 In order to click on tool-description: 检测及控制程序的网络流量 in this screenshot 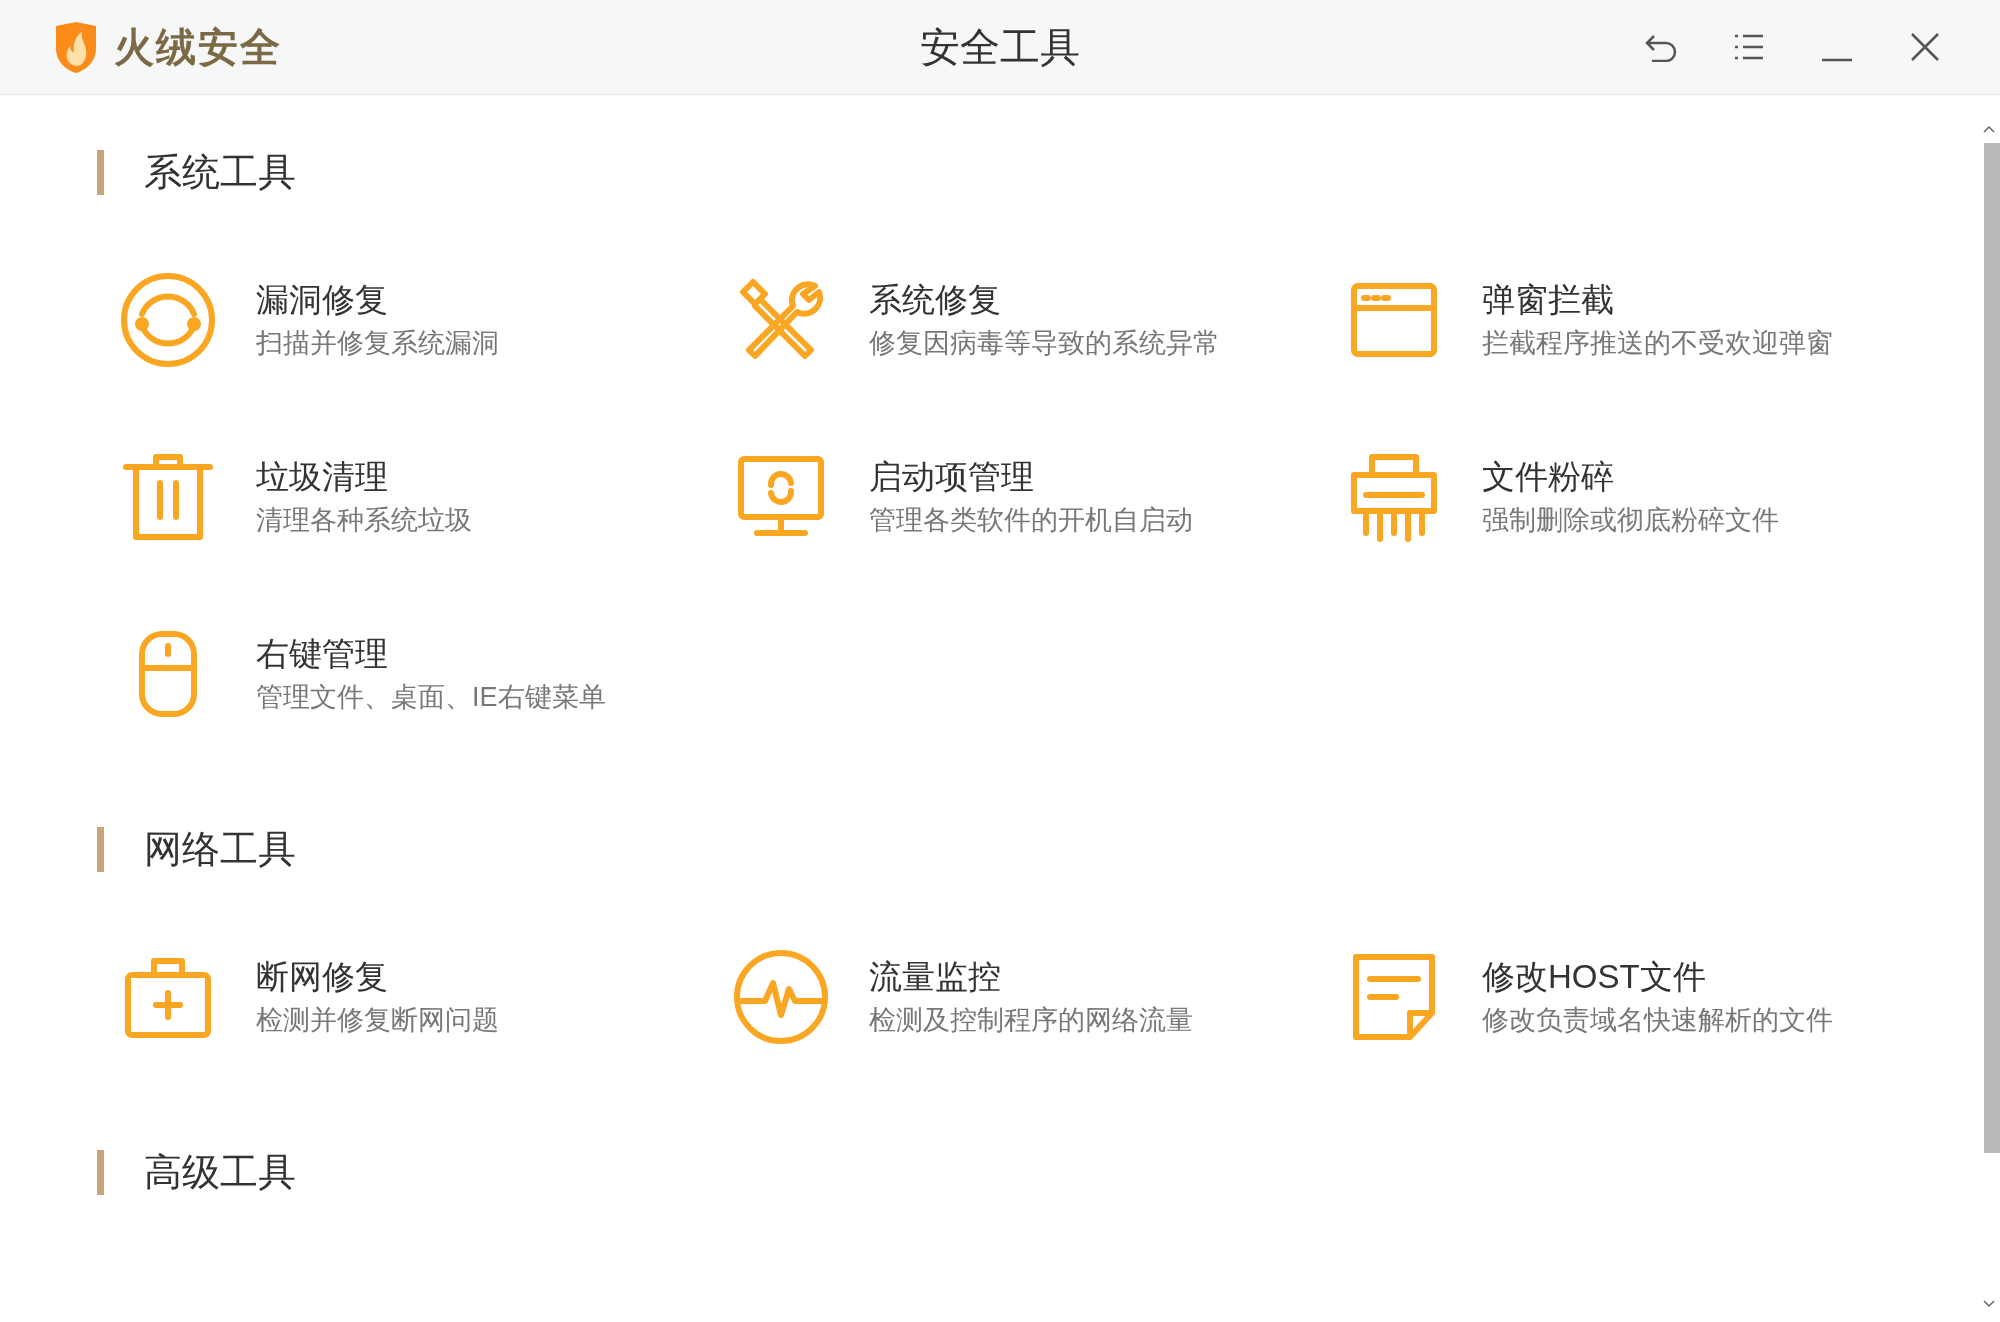, I will do `click(1031, 1020)`.